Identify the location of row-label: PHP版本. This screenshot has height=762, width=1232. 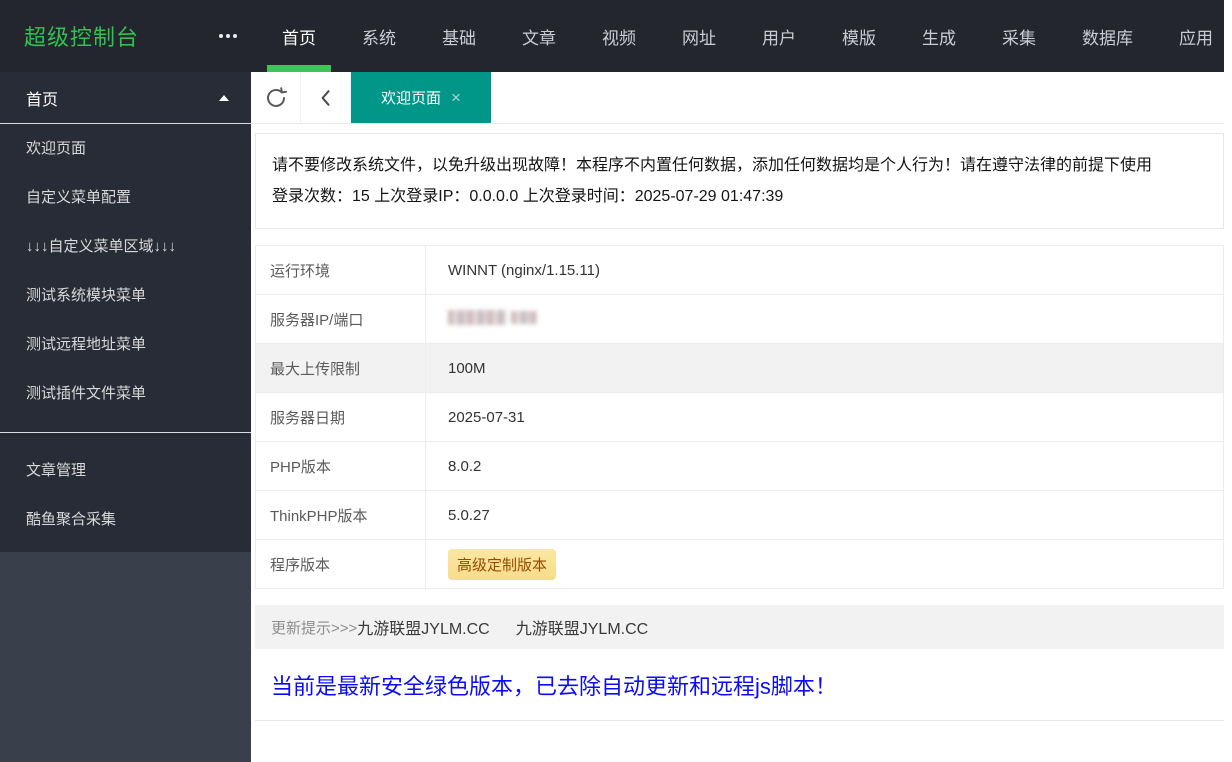
(340, 466).